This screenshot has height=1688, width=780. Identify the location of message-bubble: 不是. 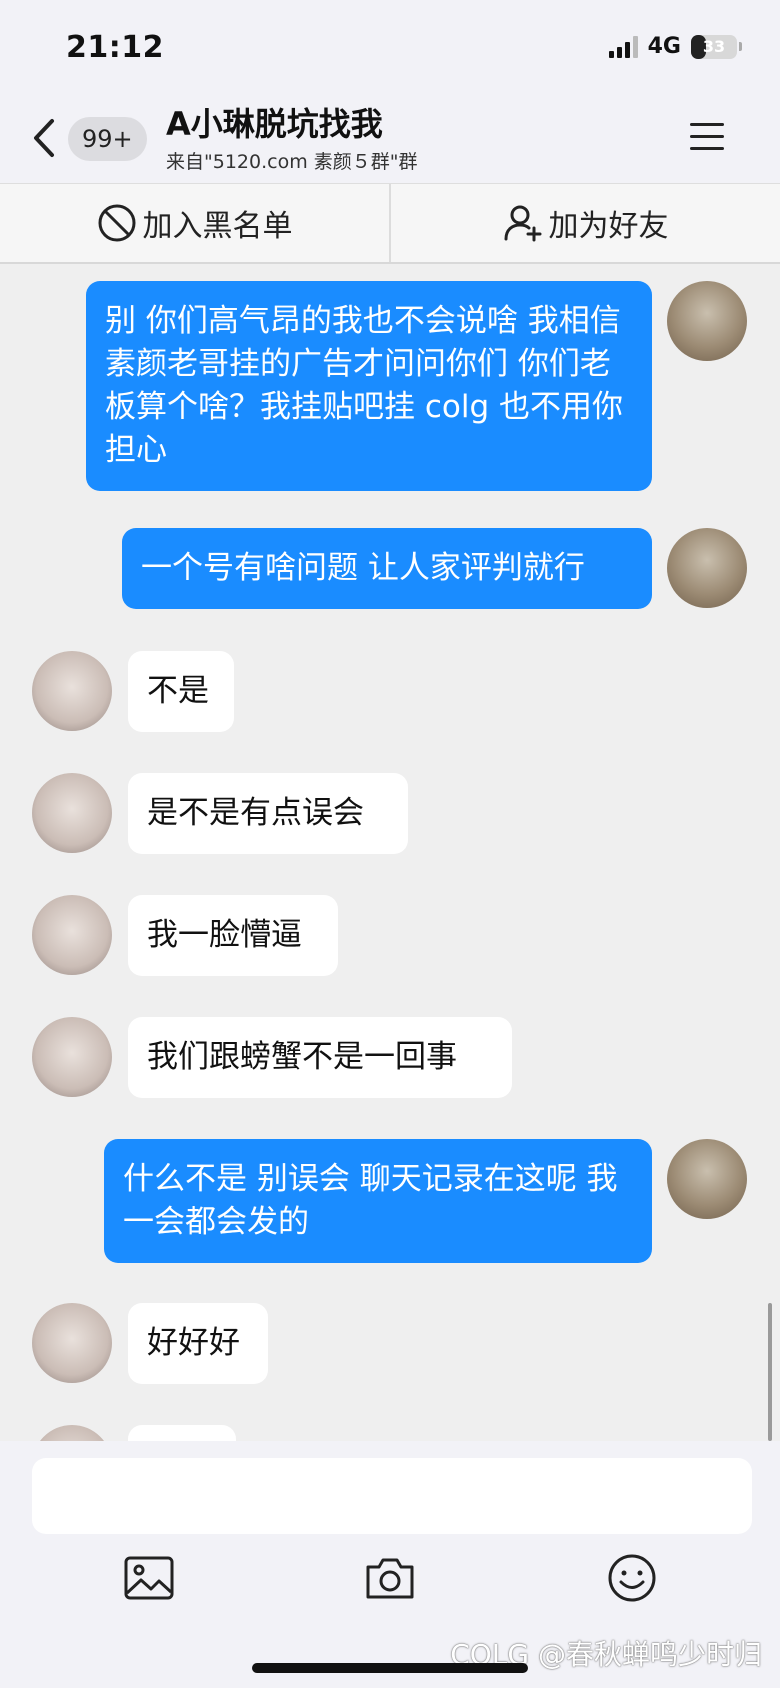
(181, 691).